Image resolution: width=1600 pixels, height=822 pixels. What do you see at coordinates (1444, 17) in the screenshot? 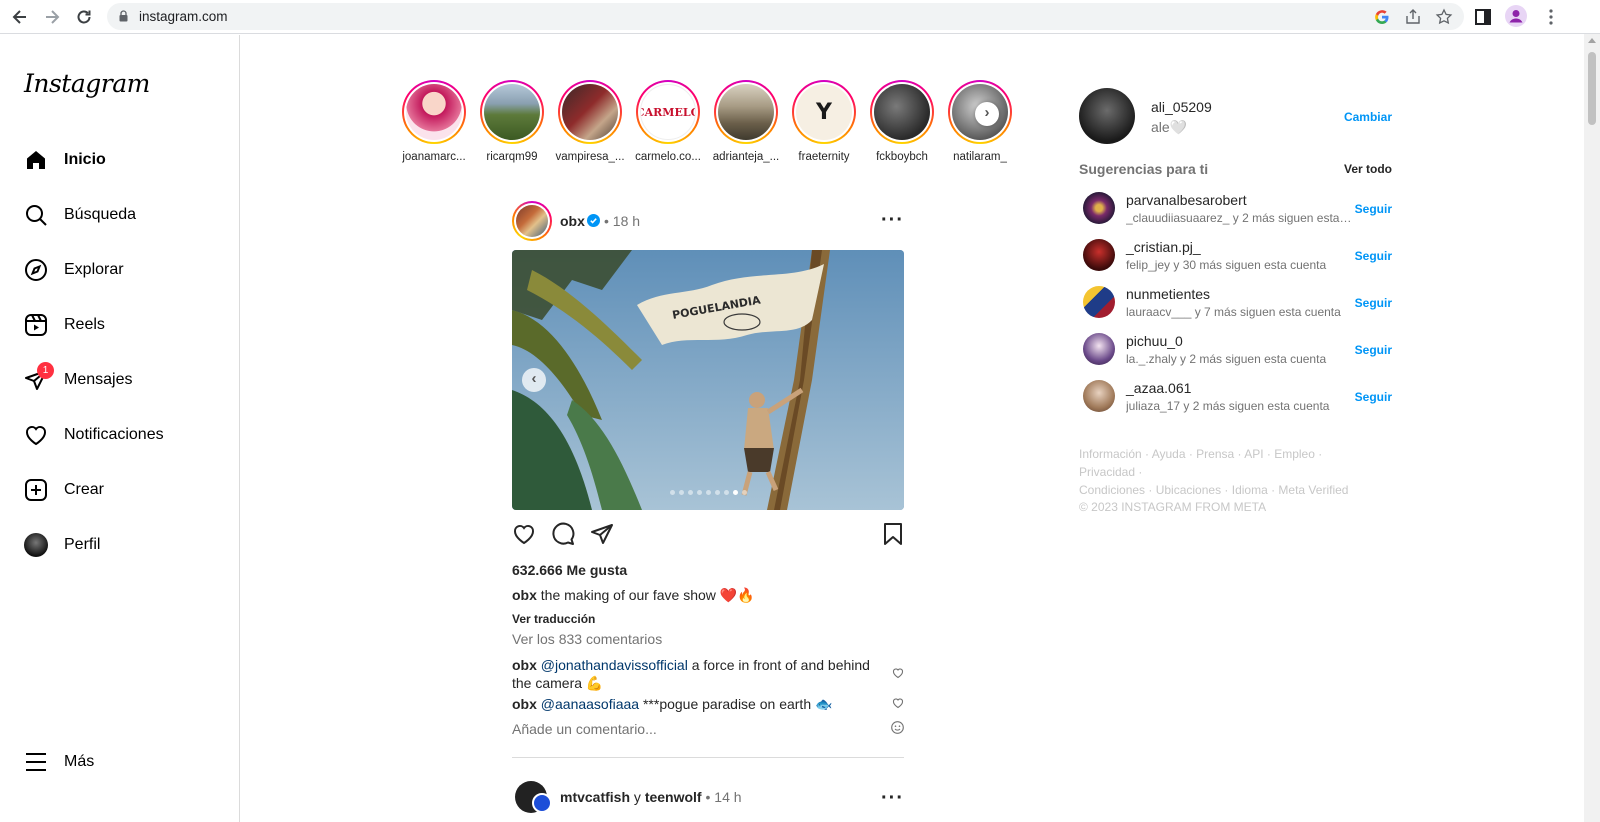
I see `bookmark-star-icon` at bounding box center [1444, 17].